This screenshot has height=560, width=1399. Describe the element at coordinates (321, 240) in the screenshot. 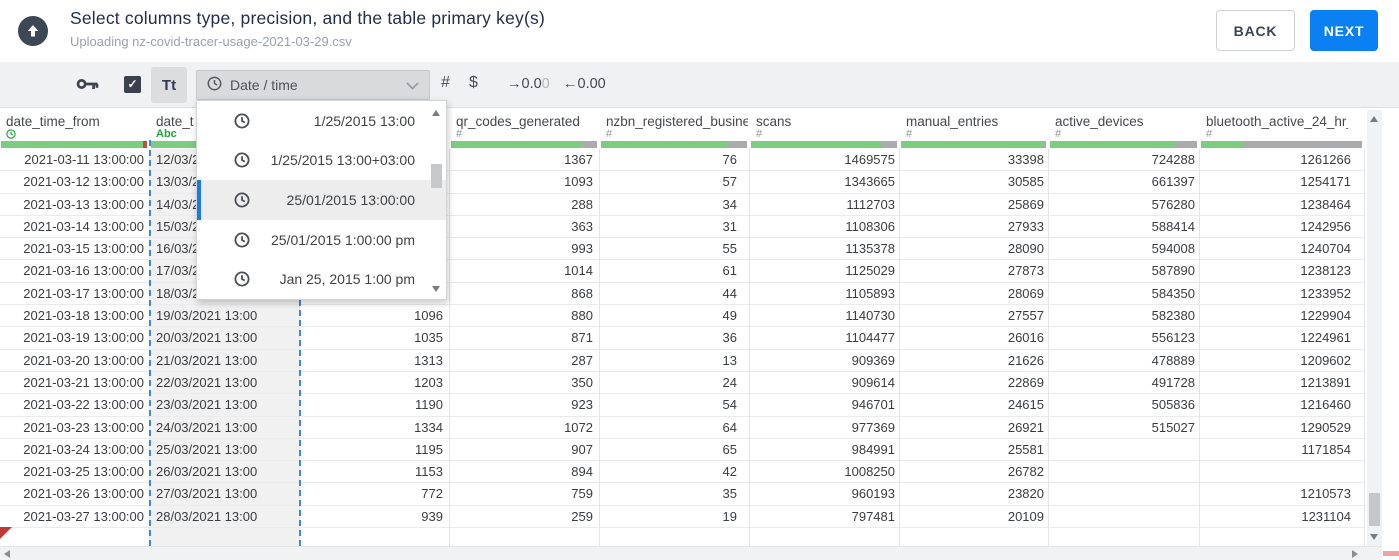

I see `dropdown-option: 25/01/2015 1:00:00 pm` at that location.